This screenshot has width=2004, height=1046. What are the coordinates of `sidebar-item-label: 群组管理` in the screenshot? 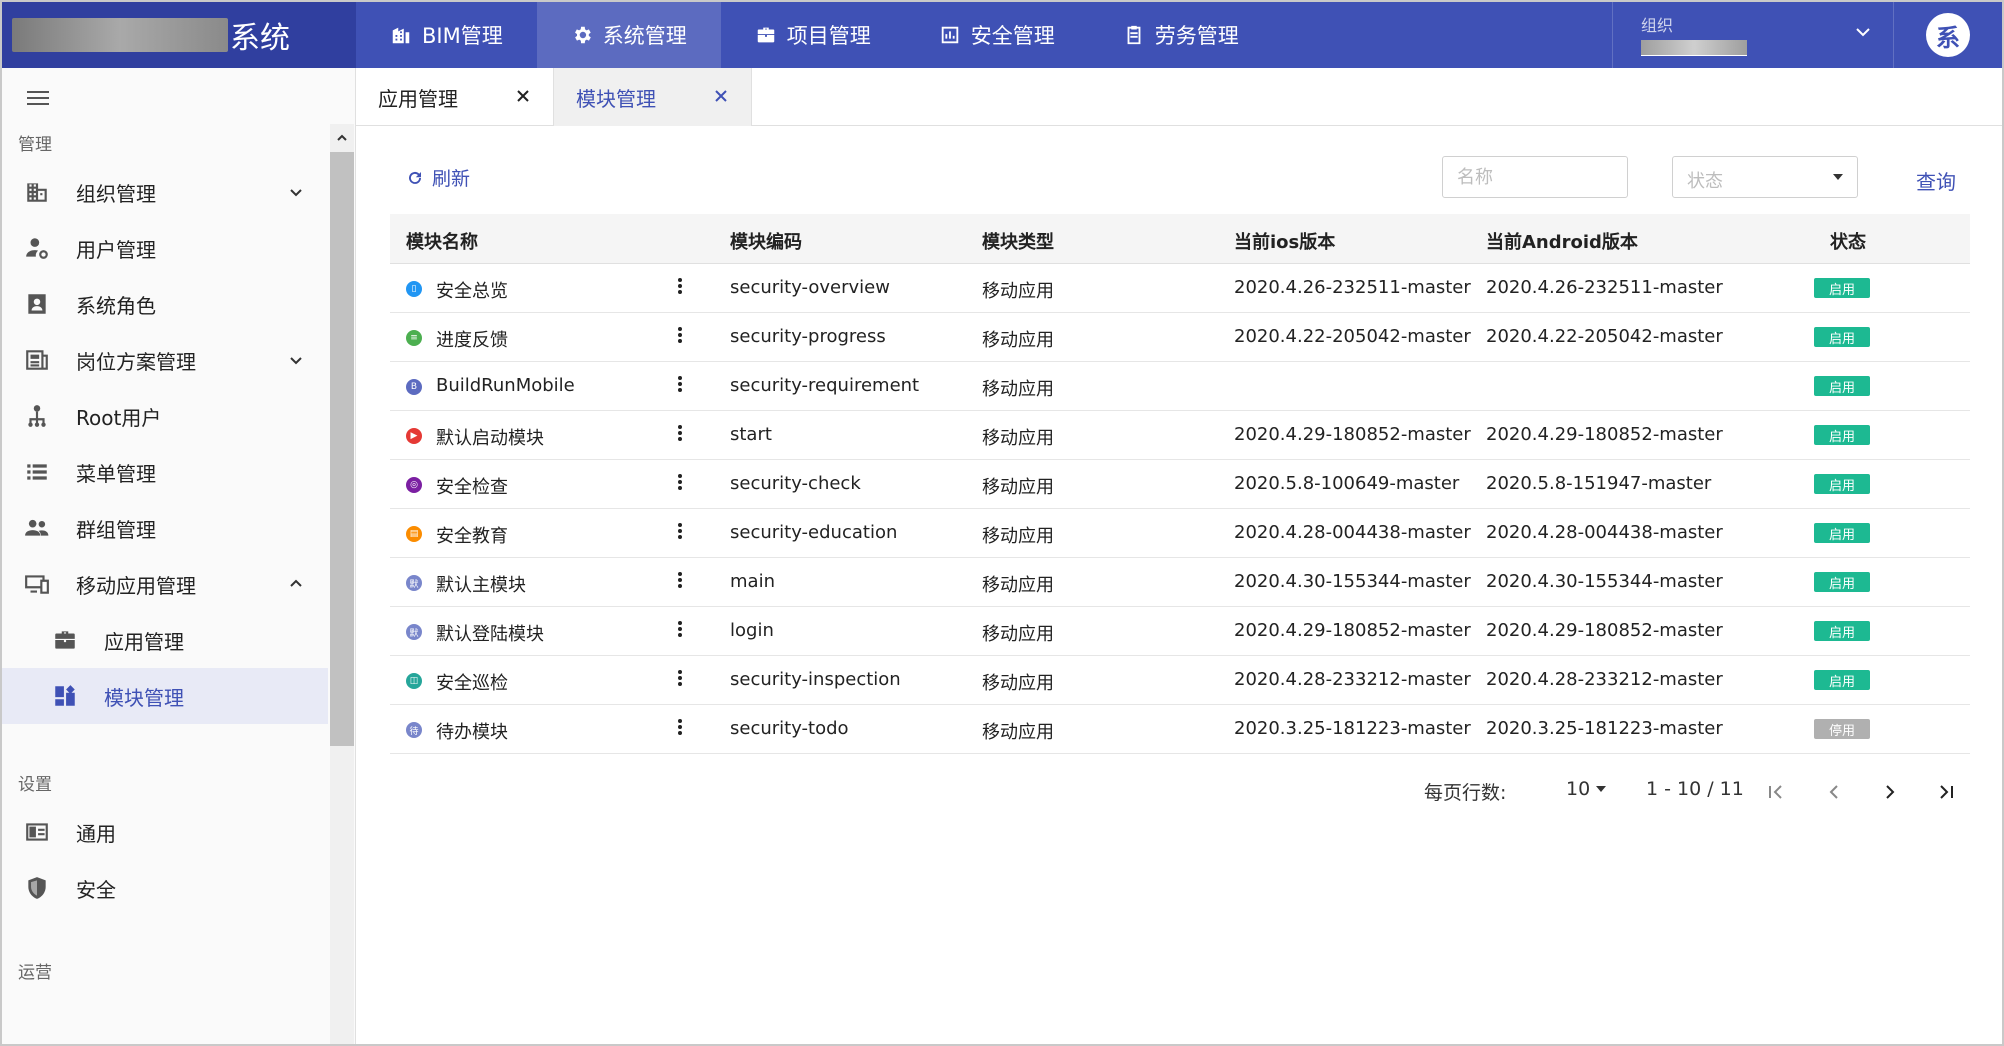 It's located at (116, 529).